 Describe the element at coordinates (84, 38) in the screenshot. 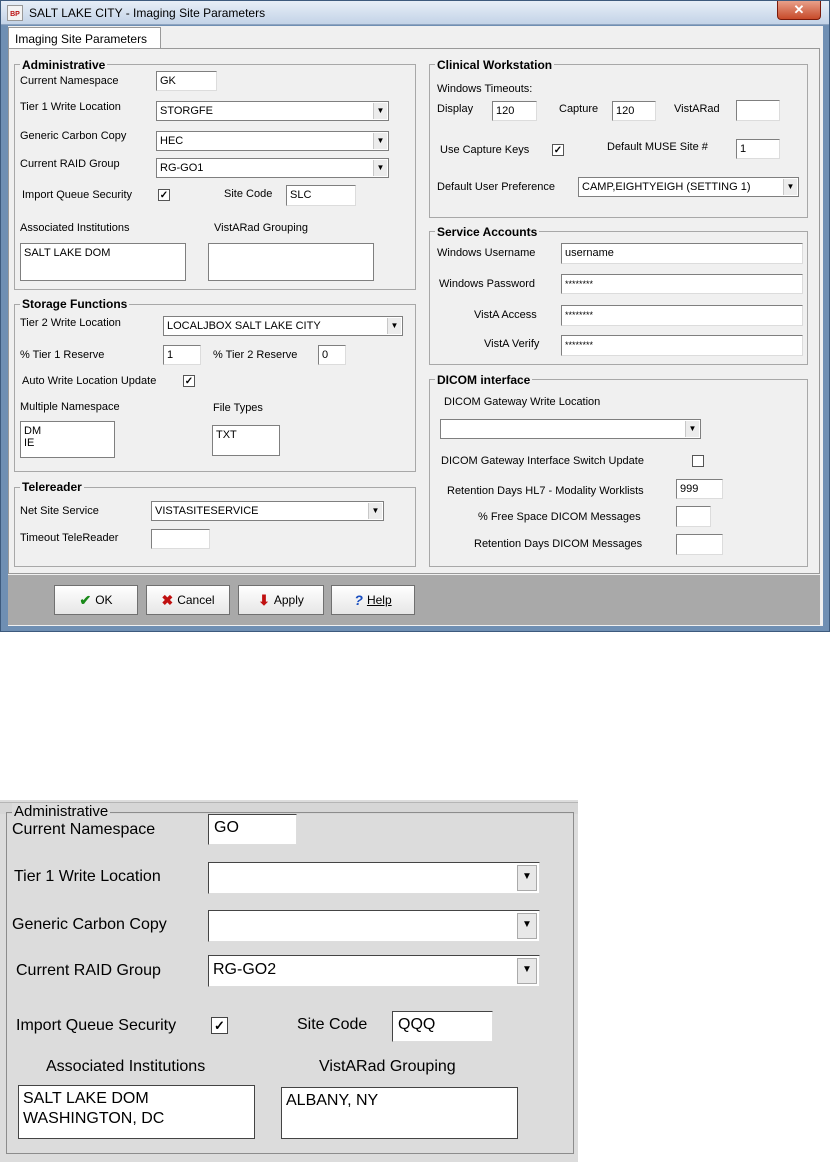

I see `tab-imaging-site-parameters: Imaging Site Parameters` at that location.